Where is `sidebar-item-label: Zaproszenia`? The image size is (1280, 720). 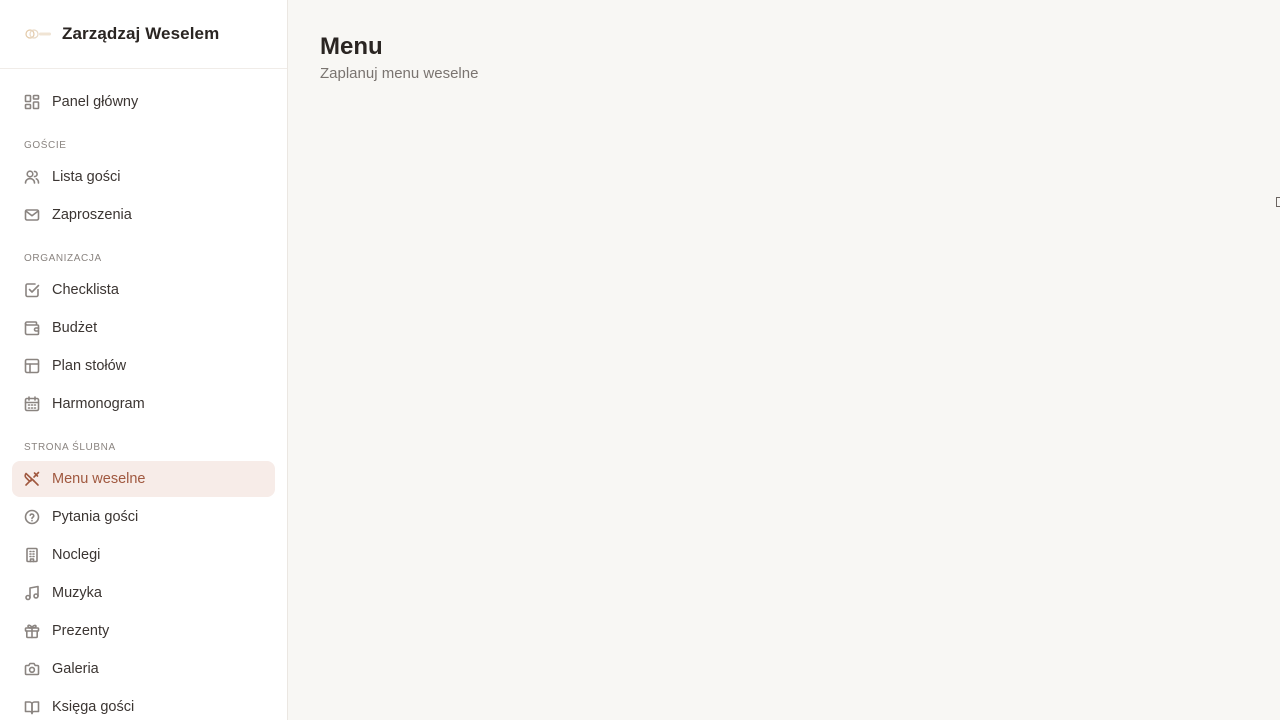 sidebar-item-label: Zaproszenia is located at coordinates (92, 215).